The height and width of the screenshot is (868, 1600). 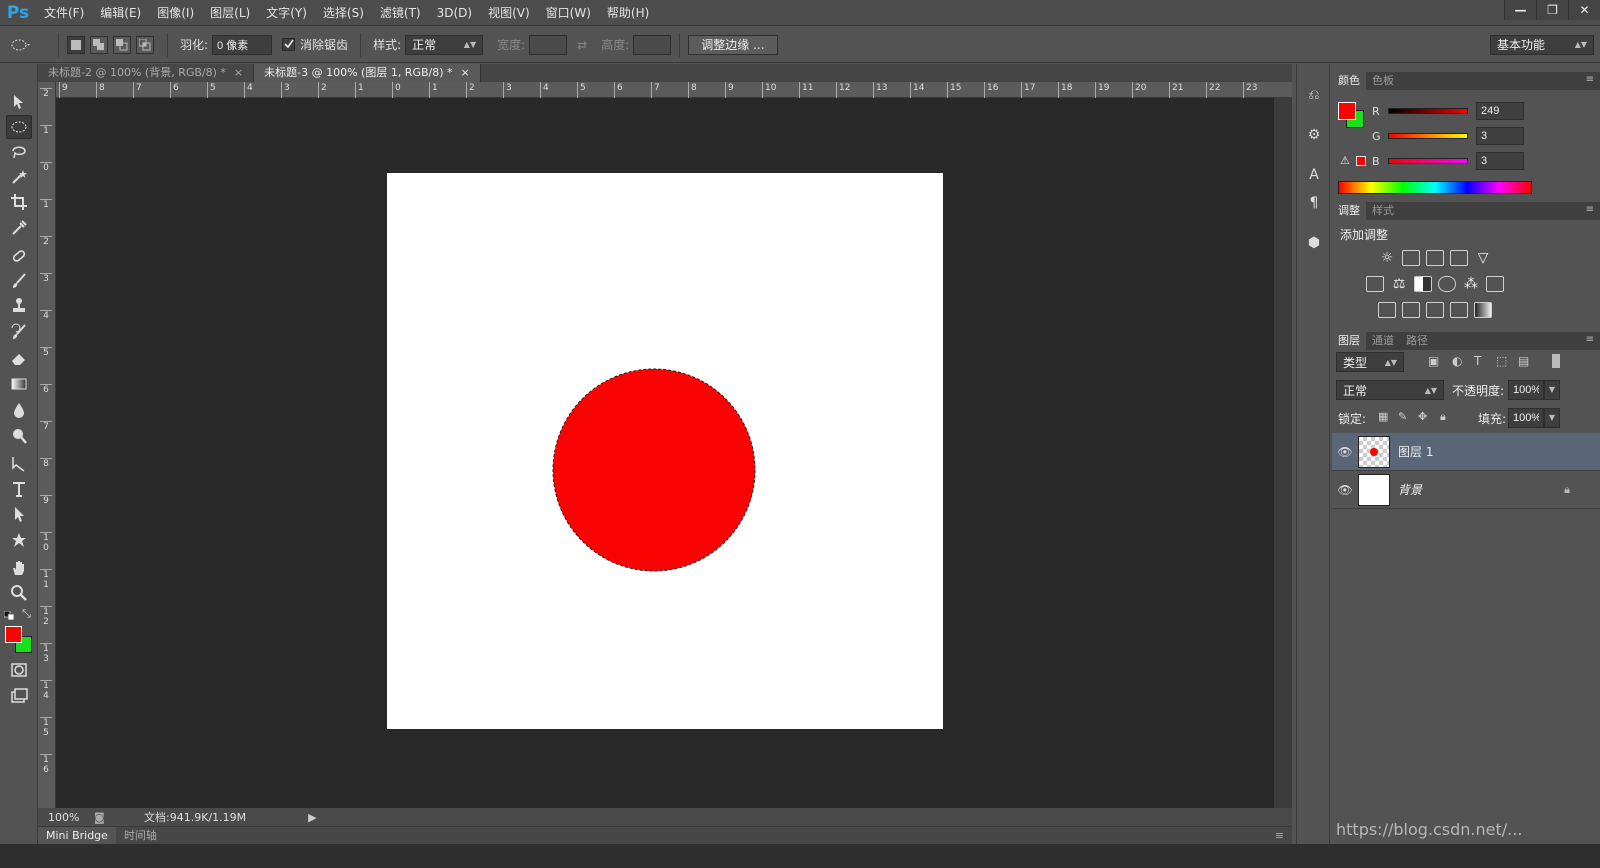 I want to click on brush-tool-icon, so click(x=19, y=281).